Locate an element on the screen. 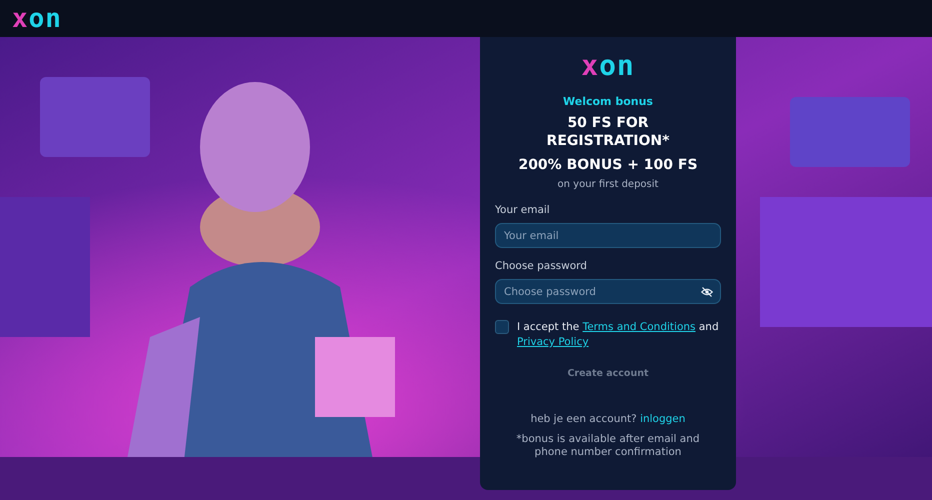 Image resolution: width=932 pixels, height=500 pixels. login-link: inloggen is located at coordinates (663, 419).